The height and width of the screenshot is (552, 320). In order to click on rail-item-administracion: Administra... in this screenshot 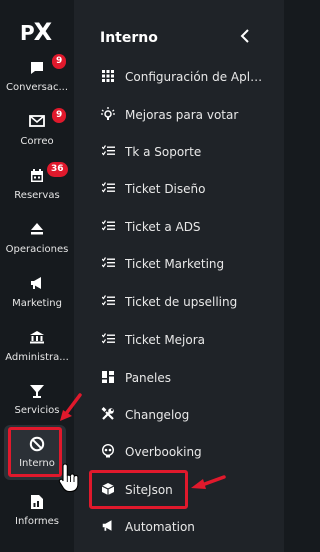, I will do `click(37, 347)`.